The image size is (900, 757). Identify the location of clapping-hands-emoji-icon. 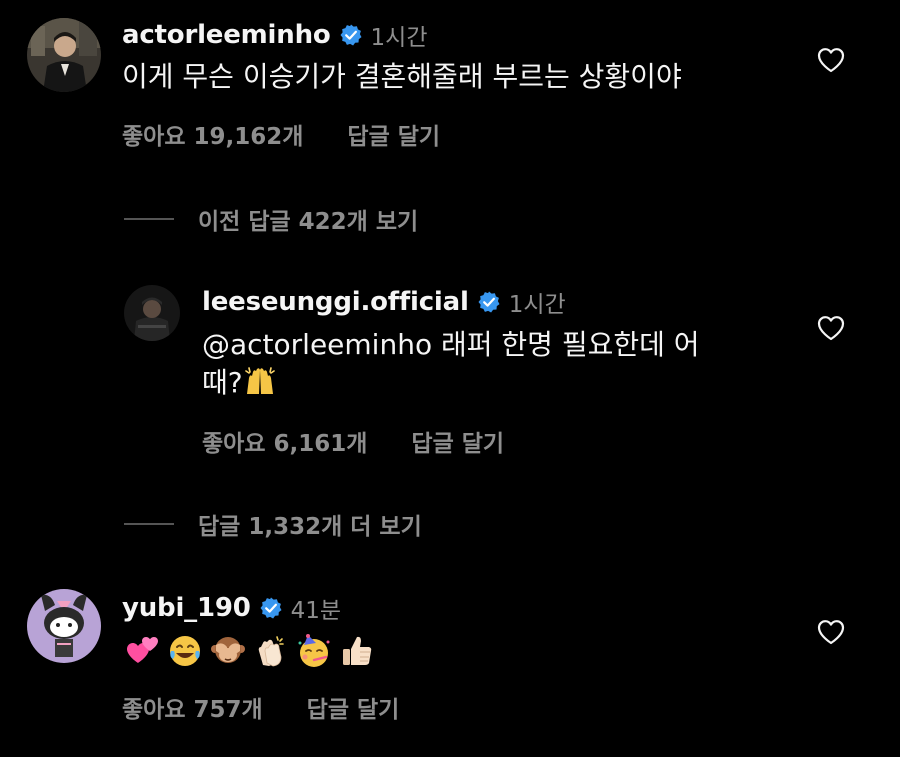
(271, 651).